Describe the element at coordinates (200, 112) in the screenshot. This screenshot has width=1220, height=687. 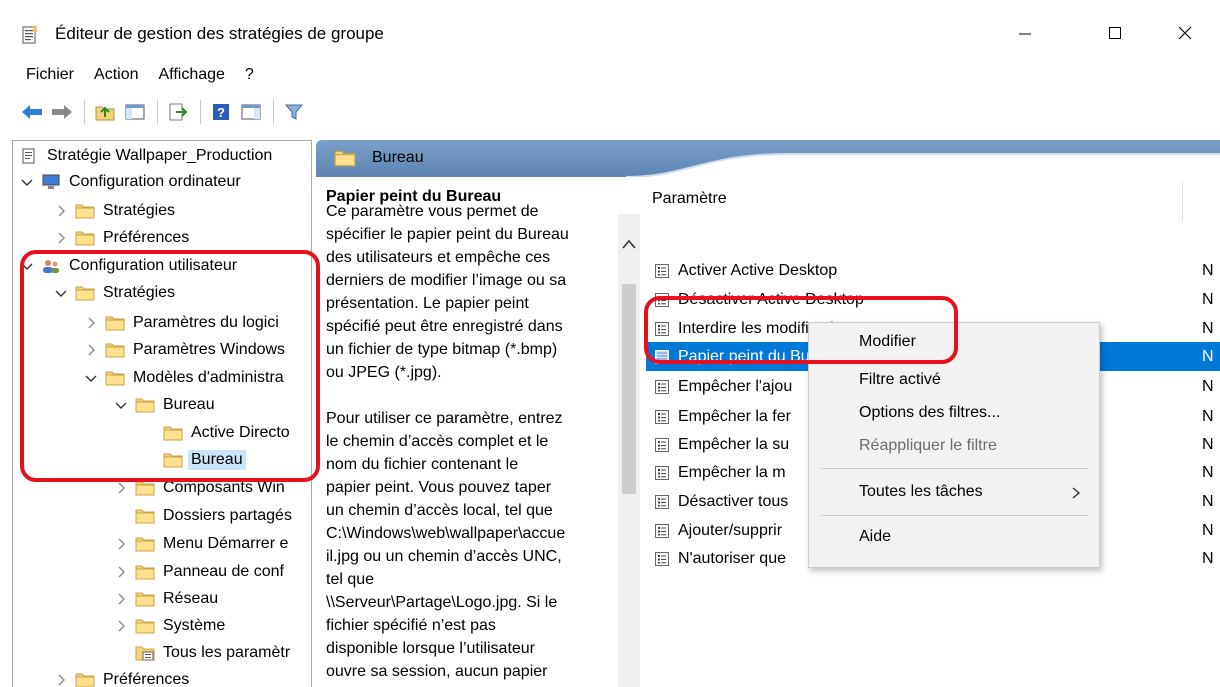
I see `toolbar-separator` at that location.